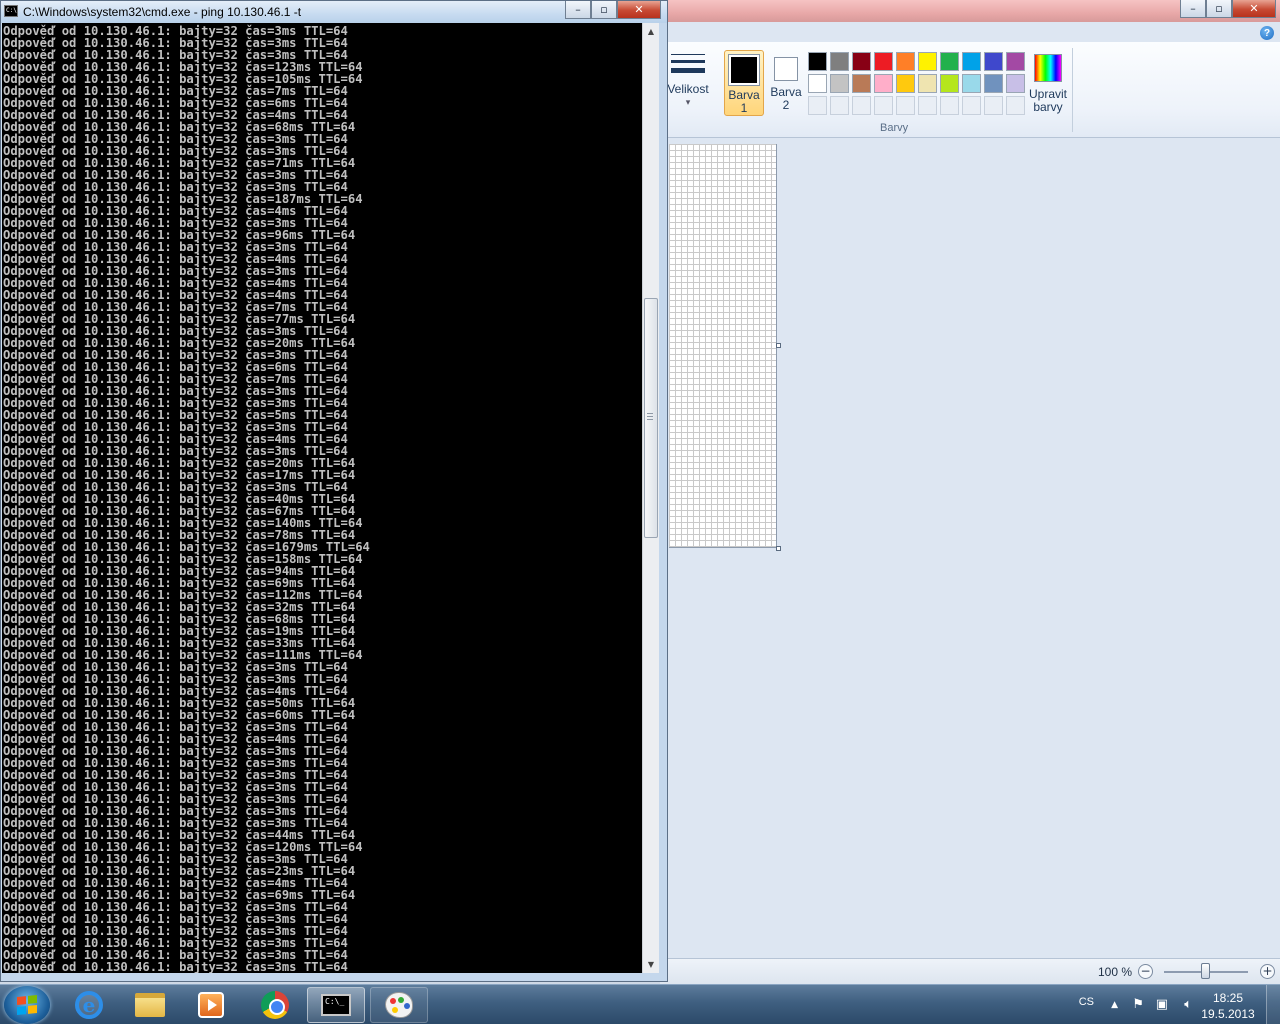  I want to click on start-button, so click(27, 1005).